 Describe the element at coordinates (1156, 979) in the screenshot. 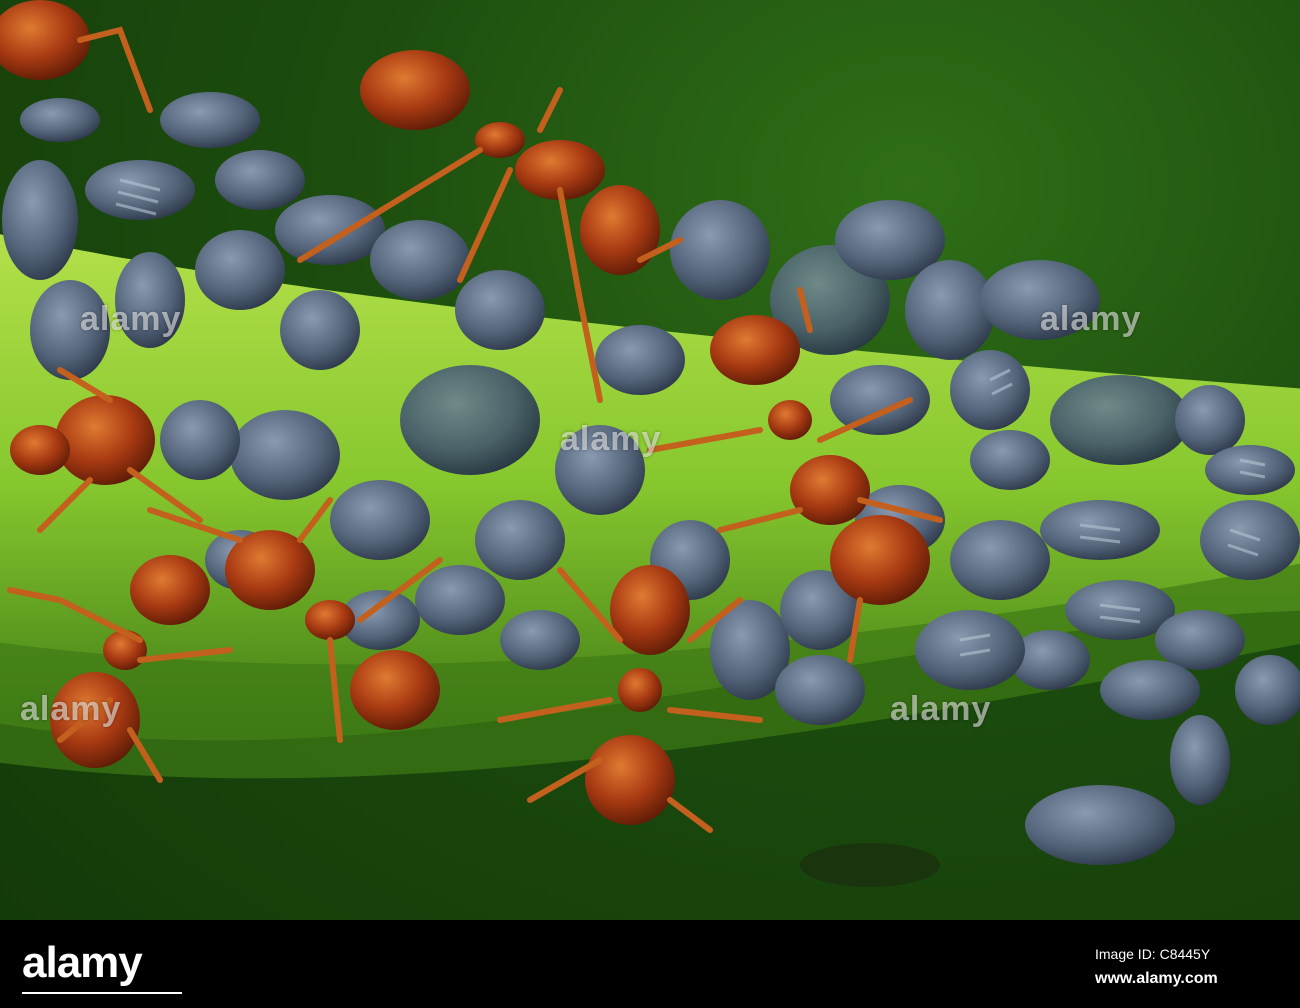

I see `site-url-link: www.alamy.com` at that location.